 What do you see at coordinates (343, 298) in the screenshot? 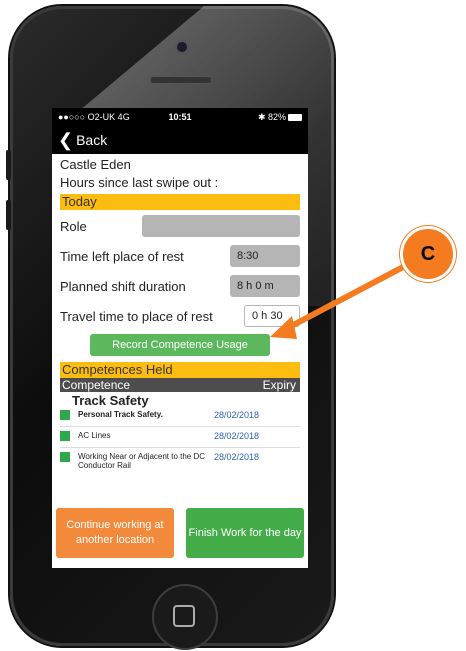
I see `arrow-line` at bounding box center [343, 298].